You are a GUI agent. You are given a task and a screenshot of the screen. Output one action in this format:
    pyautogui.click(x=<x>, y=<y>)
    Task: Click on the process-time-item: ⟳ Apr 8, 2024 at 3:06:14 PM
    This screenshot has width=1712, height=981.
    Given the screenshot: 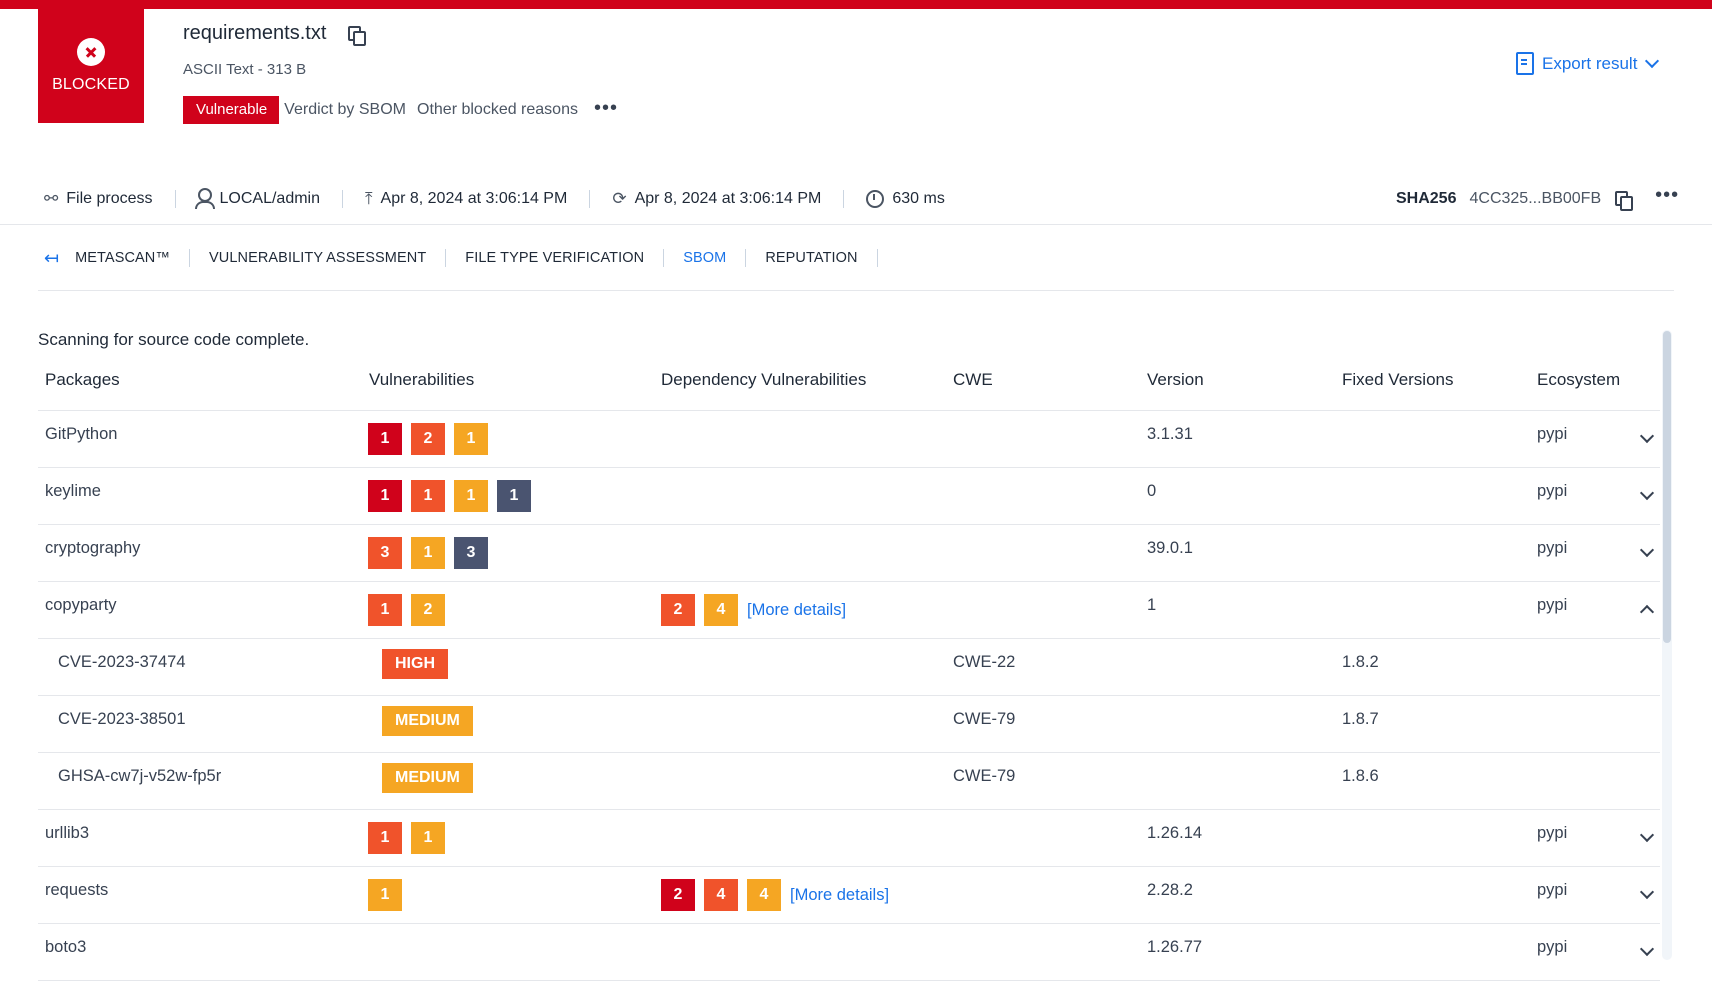 What is the action you would take?
    pyautogui.click(x=716, y=199)
    